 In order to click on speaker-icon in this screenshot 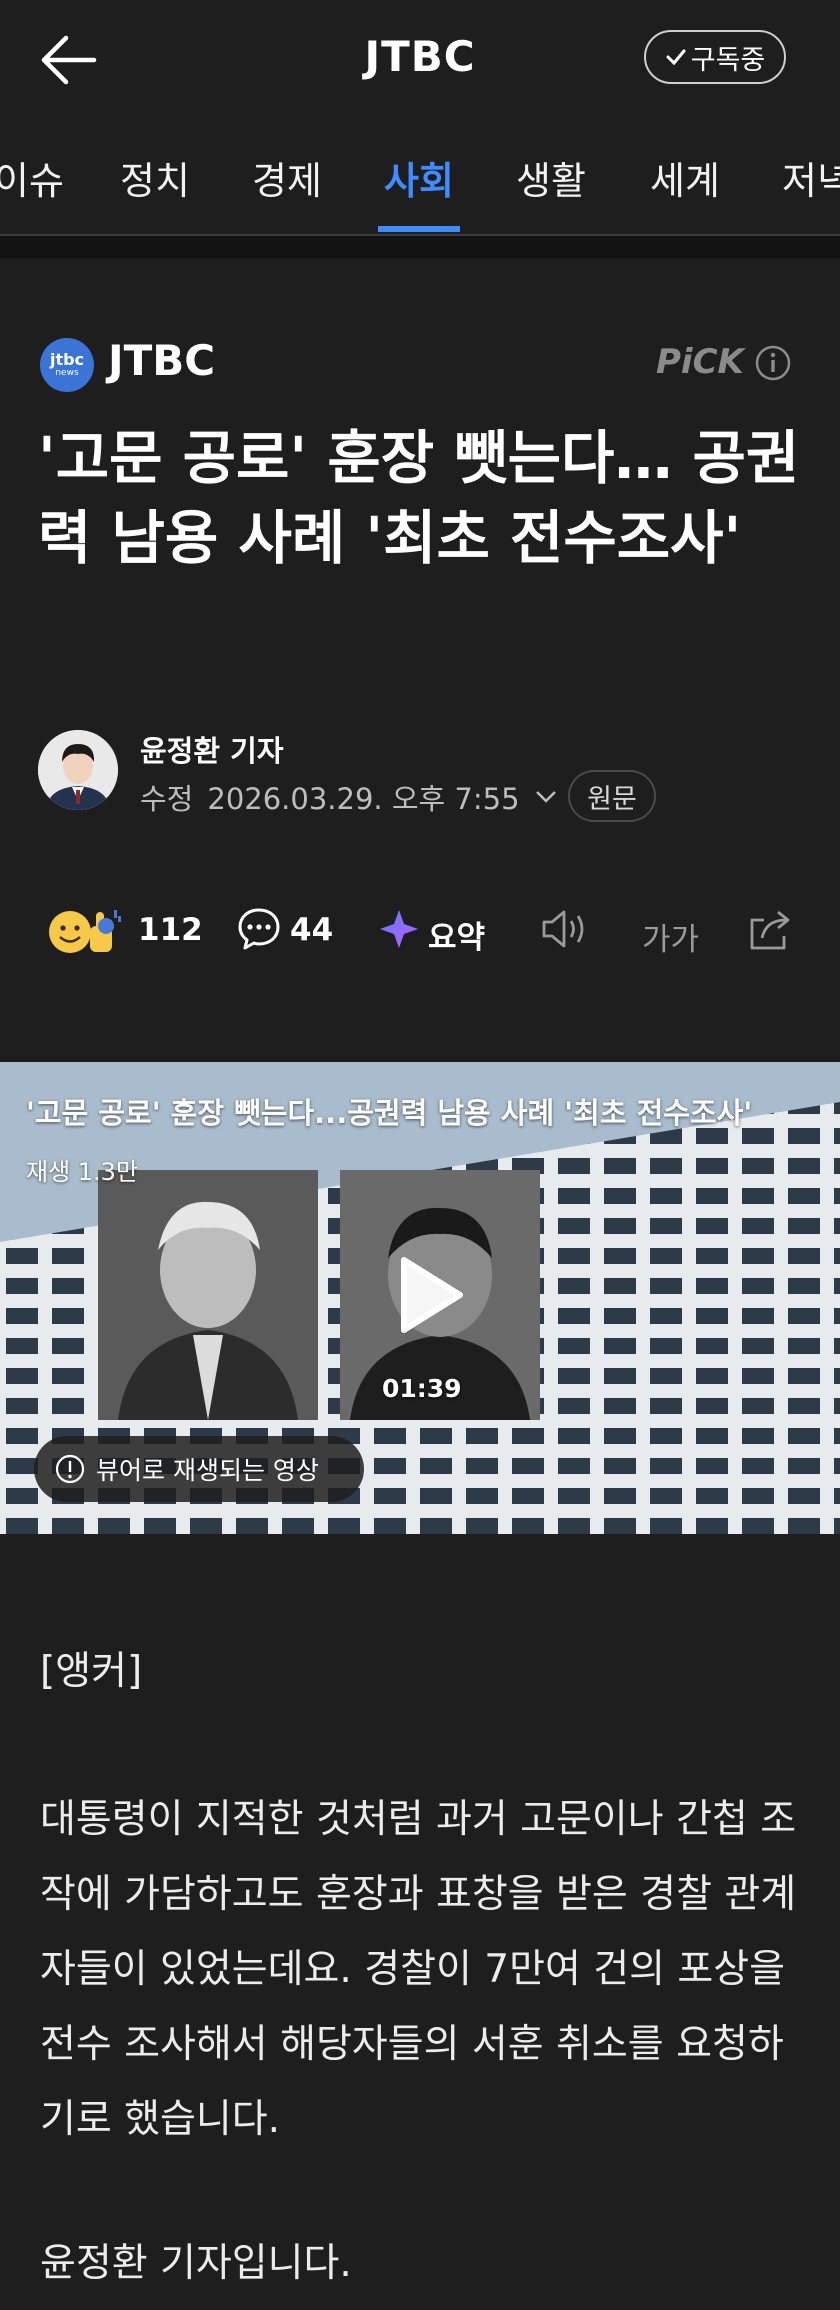, I will do `click(565, 929)`.